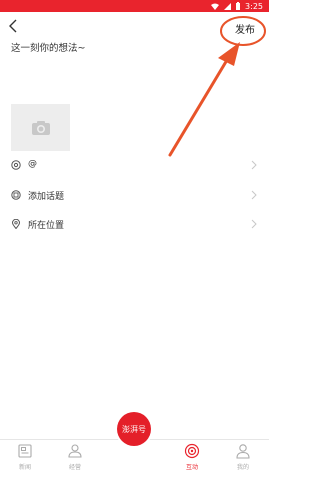 This screenshot has width=320, height=480. I want to click on tab-business-label: 经营, so click(74, 467).